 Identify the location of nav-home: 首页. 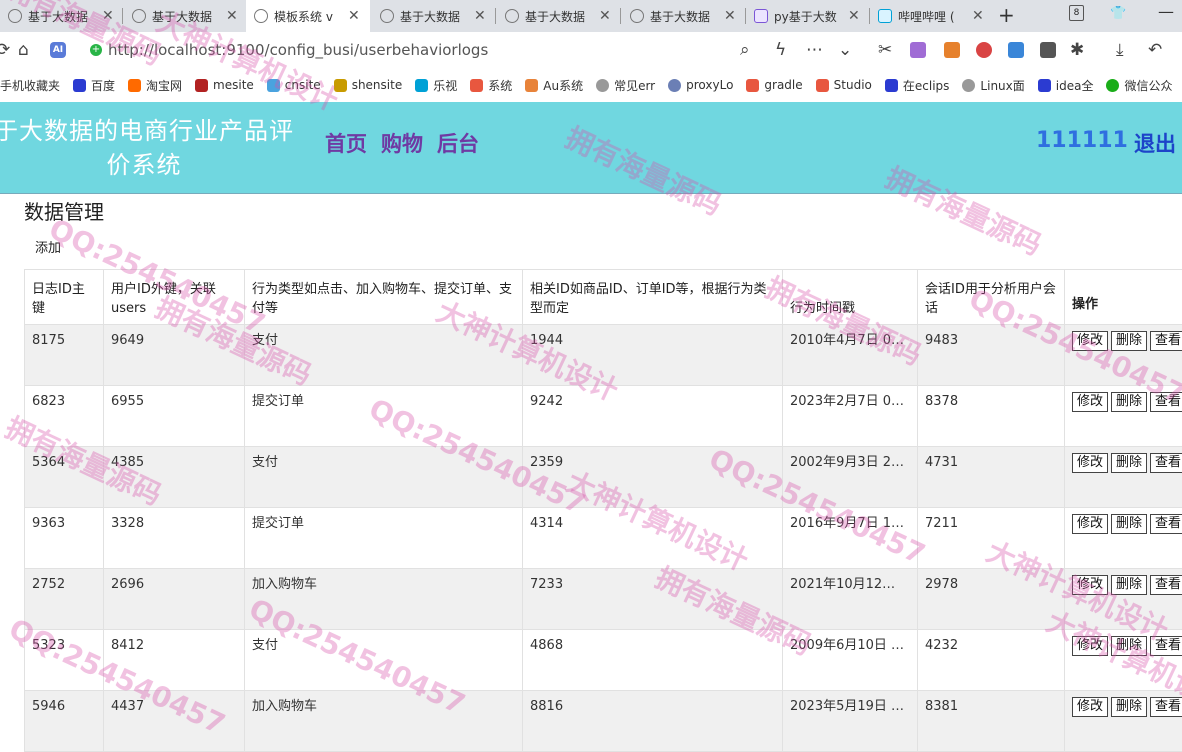
(346, 143).